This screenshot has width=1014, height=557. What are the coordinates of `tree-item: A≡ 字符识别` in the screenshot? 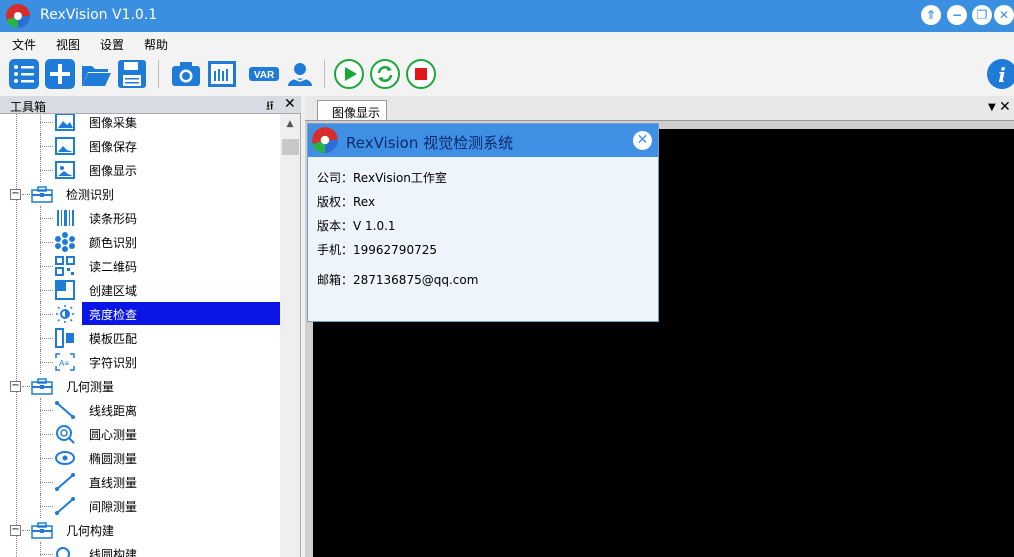 It's located at (140, 362).